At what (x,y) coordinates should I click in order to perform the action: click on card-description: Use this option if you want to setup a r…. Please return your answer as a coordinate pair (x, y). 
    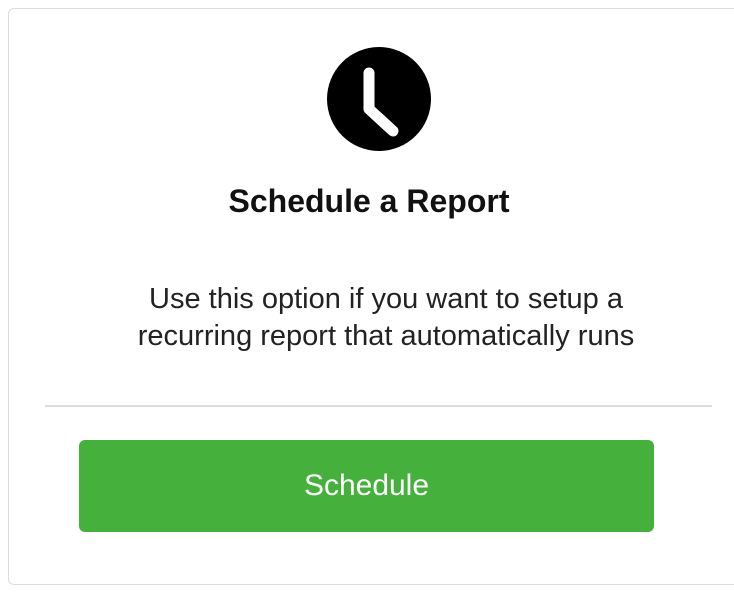
    Looking at the image, I should click on (371, 318).